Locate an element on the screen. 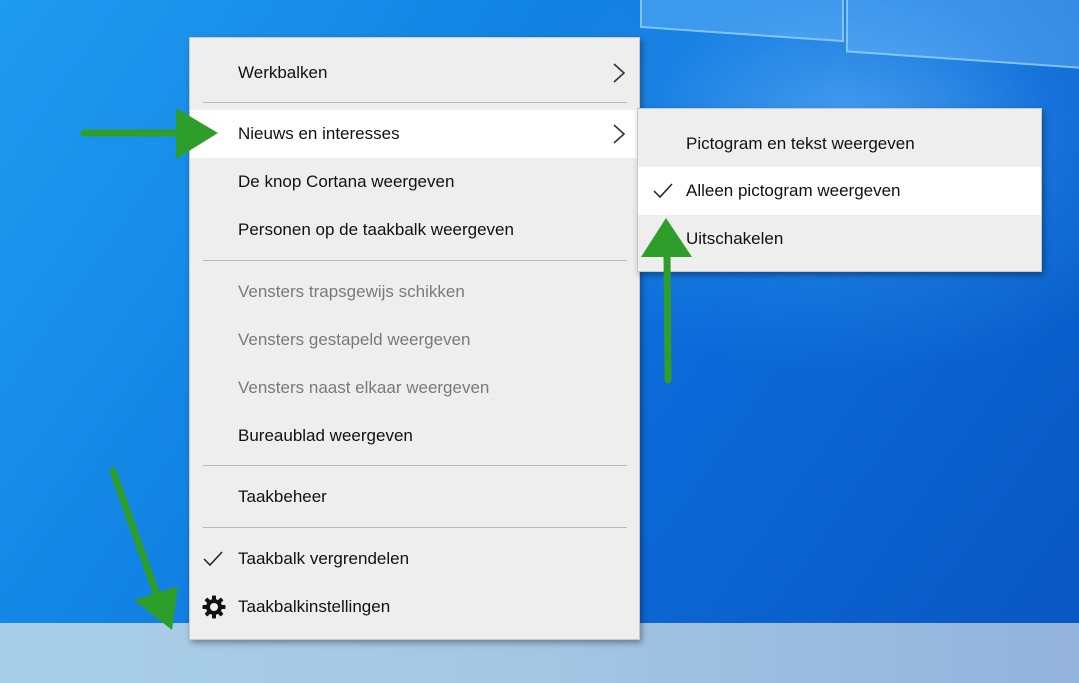  green-arrow-left is located at coordinates (149, 133).